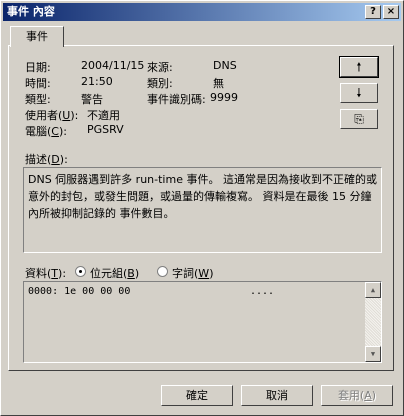  Describe the element at coordinates (373, 290) in the screenshot. I see `scroll-up-icon: ▲` at that location.